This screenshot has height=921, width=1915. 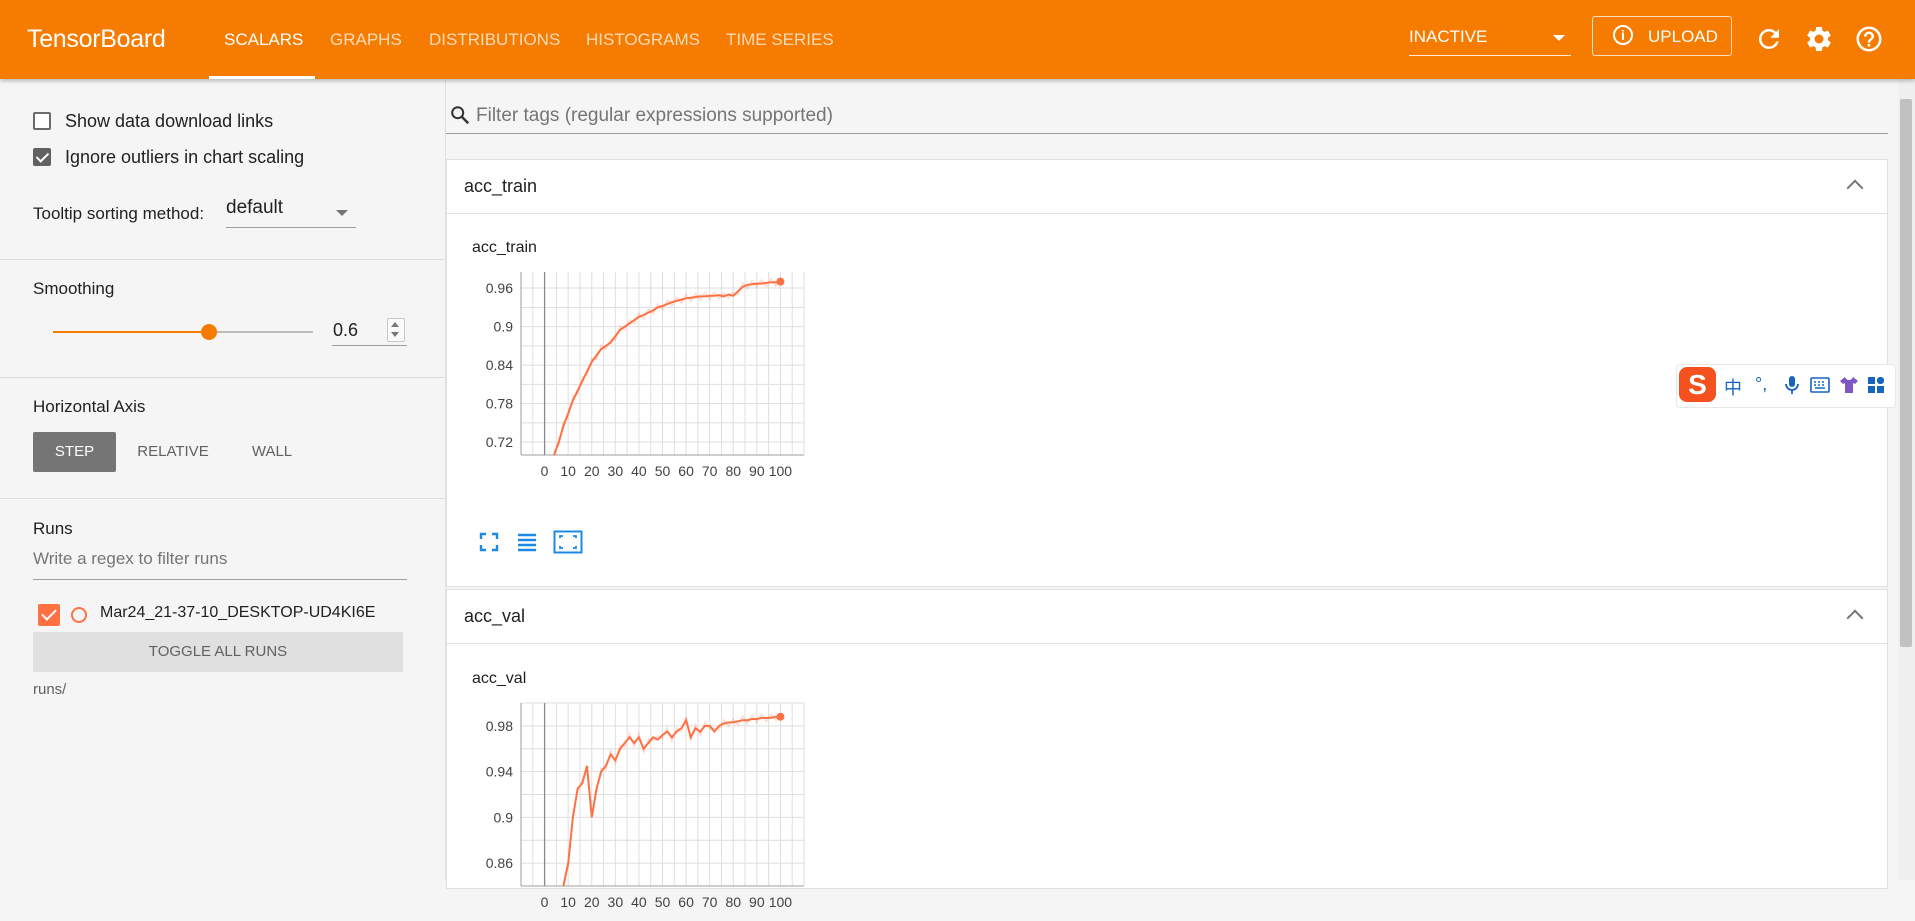 I want to click on tooltip-sorting-value: default, so click(x=255, y=207).